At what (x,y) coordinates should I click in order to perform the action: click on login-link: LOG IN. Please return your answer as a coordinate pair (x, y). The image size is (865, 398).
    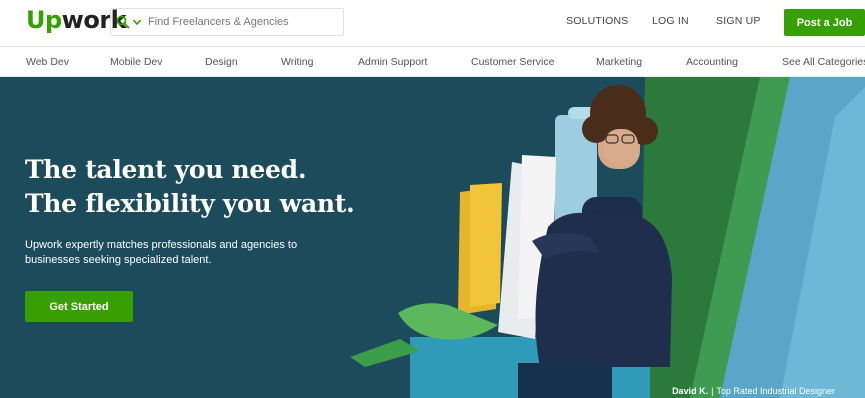
    Looking at the image, I should click on (670, 21).